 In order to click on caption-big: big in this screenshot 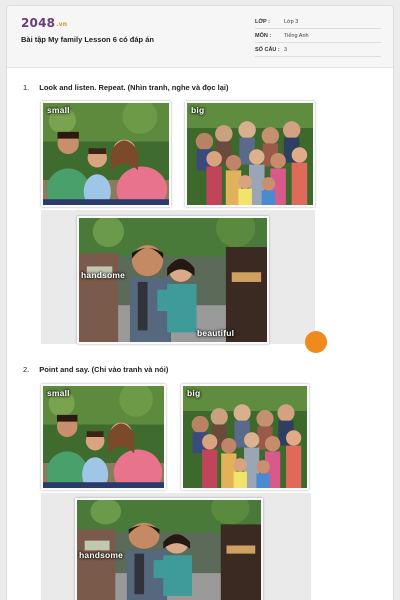, I will do `click(198, 110)`.